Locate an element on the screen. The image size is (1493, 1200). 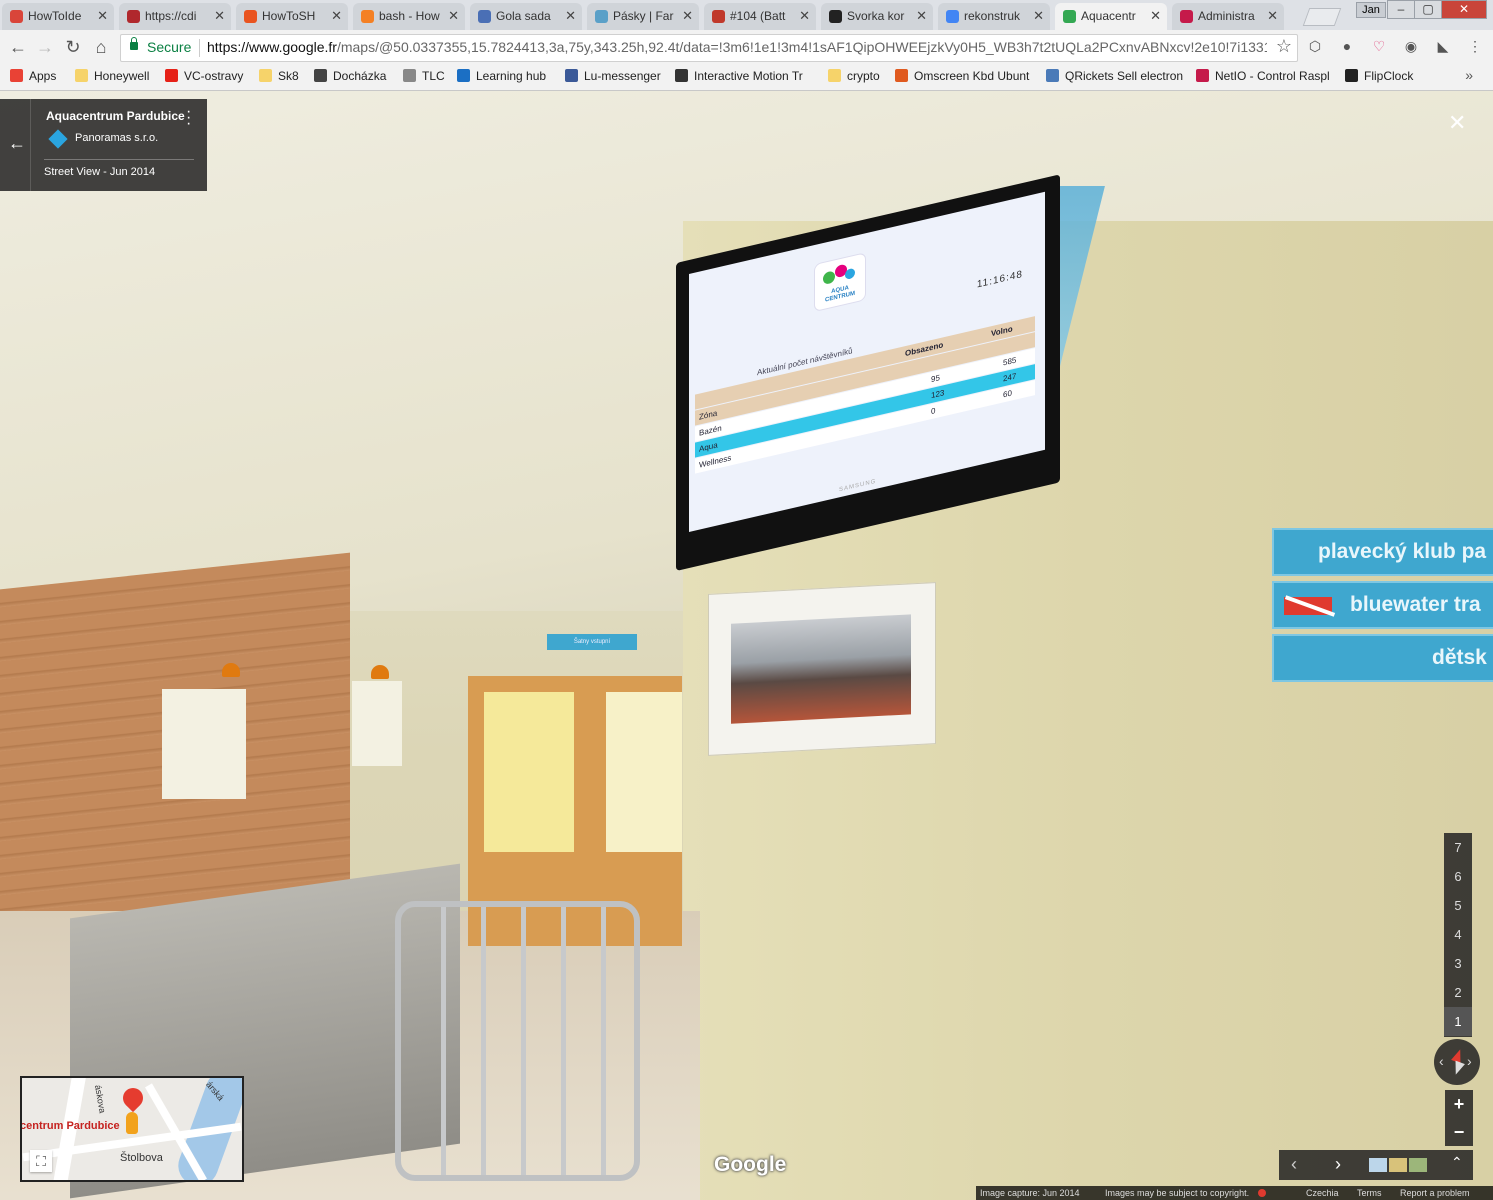
floor-level-button: 5 is located at coordinates (1458, 905).